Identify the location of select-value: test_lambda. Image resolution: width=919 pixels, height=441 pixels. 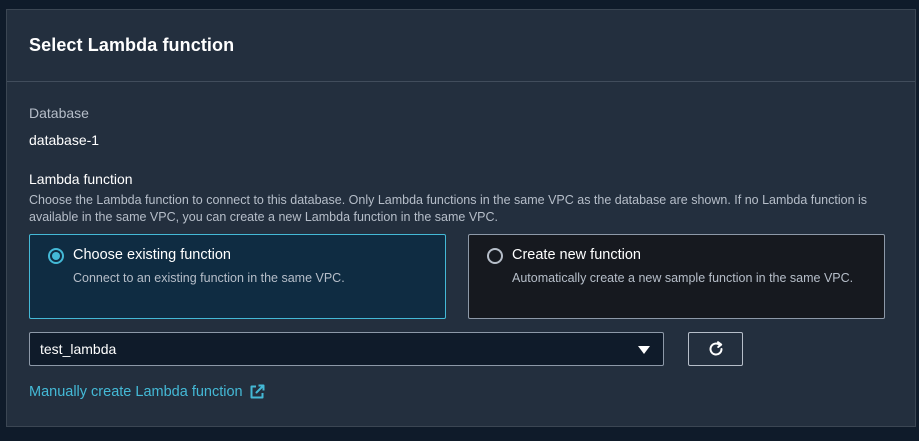
(78, 349).